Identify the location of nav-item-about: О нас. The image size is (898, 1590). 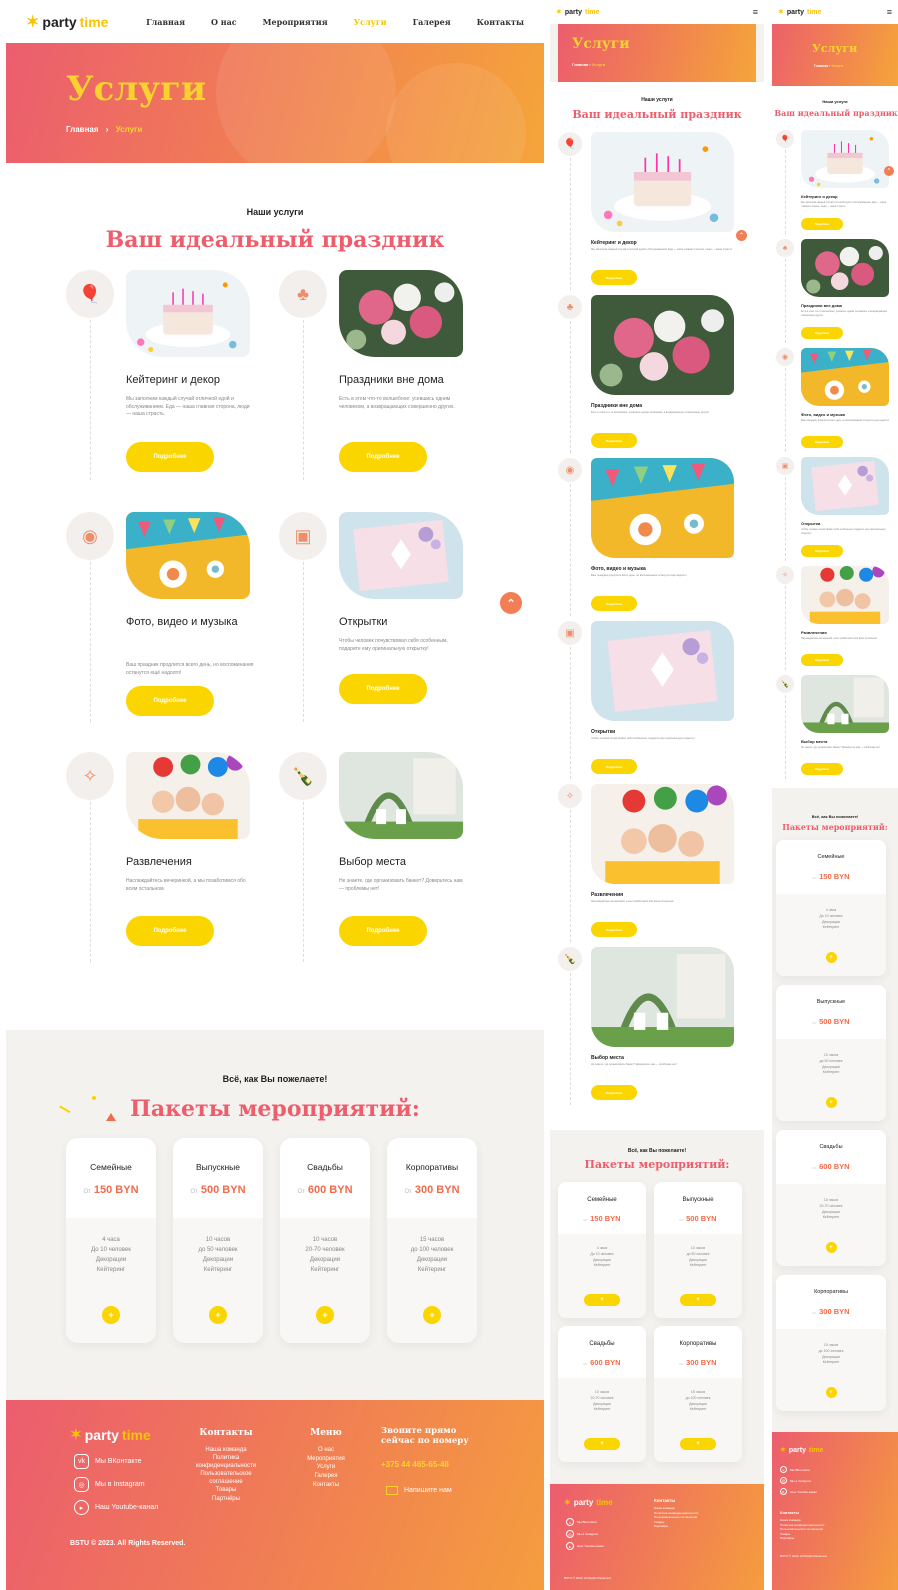
(224, 22).